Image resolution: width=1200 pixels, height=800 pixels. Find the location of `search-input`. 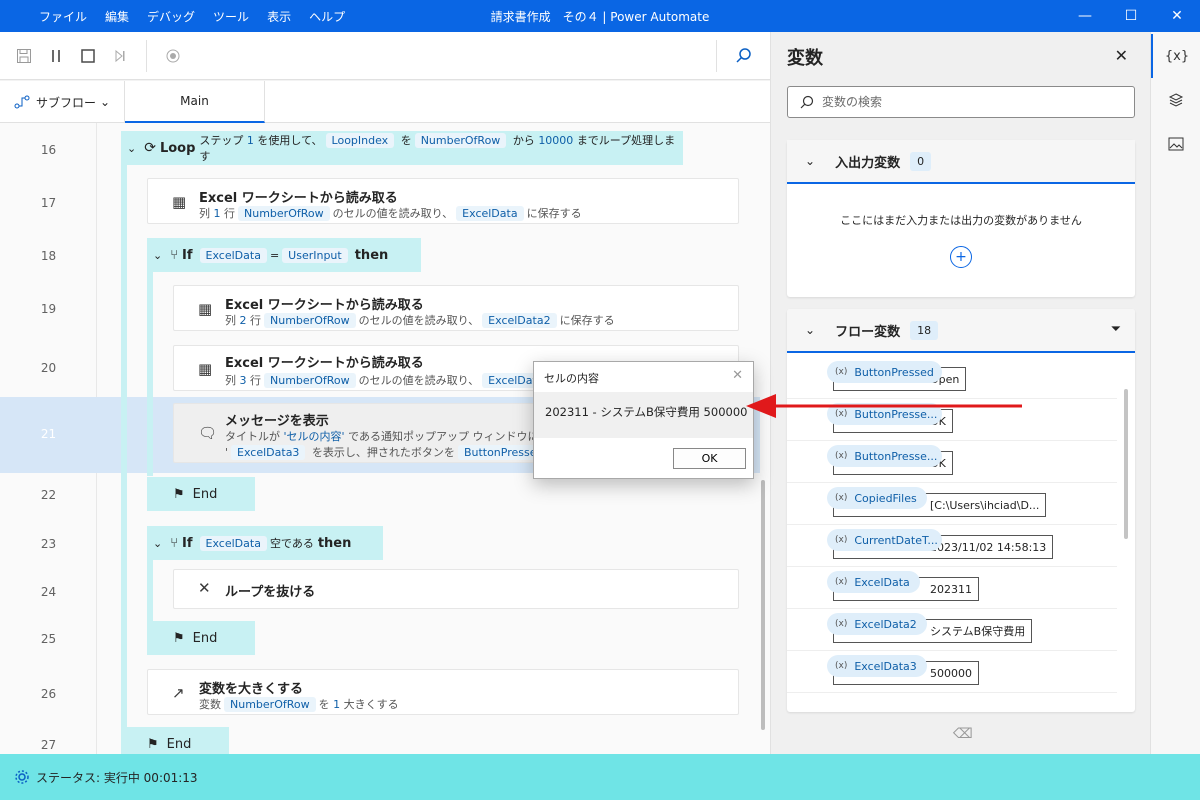

search-input is located at coordinates (967, 102).